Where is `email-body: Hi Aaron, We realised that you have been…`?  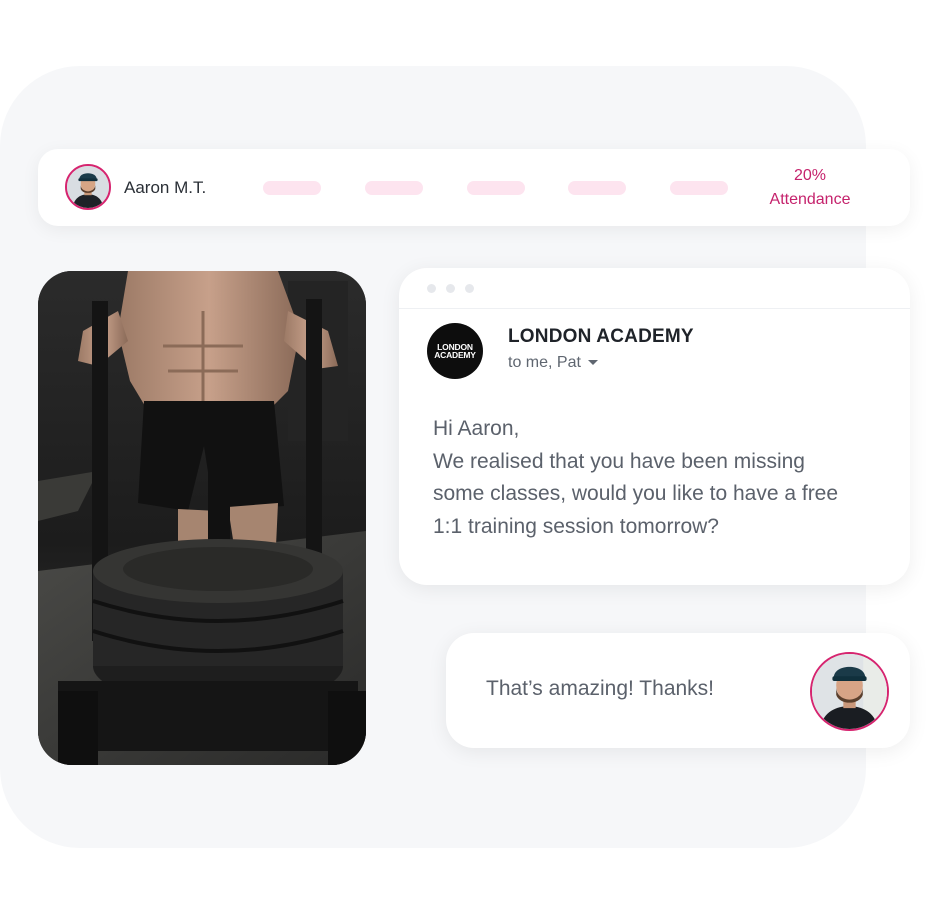
email-body: Hi Aaron, We realised that you have been… is located at coordinates (663, 478).